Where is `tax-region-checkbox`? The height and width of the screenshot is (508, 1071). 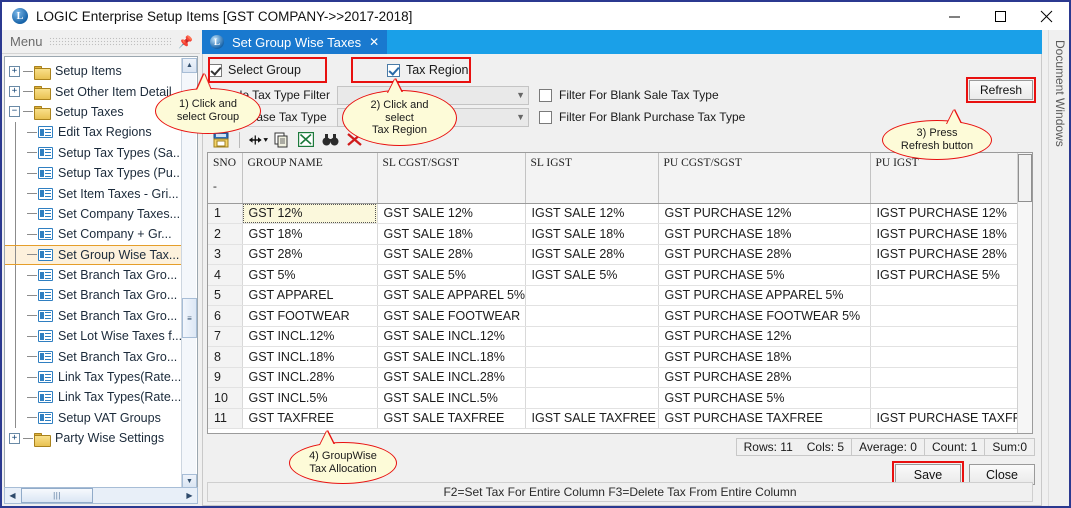
tax-region-checkbox is located at coordinates (393, 70).